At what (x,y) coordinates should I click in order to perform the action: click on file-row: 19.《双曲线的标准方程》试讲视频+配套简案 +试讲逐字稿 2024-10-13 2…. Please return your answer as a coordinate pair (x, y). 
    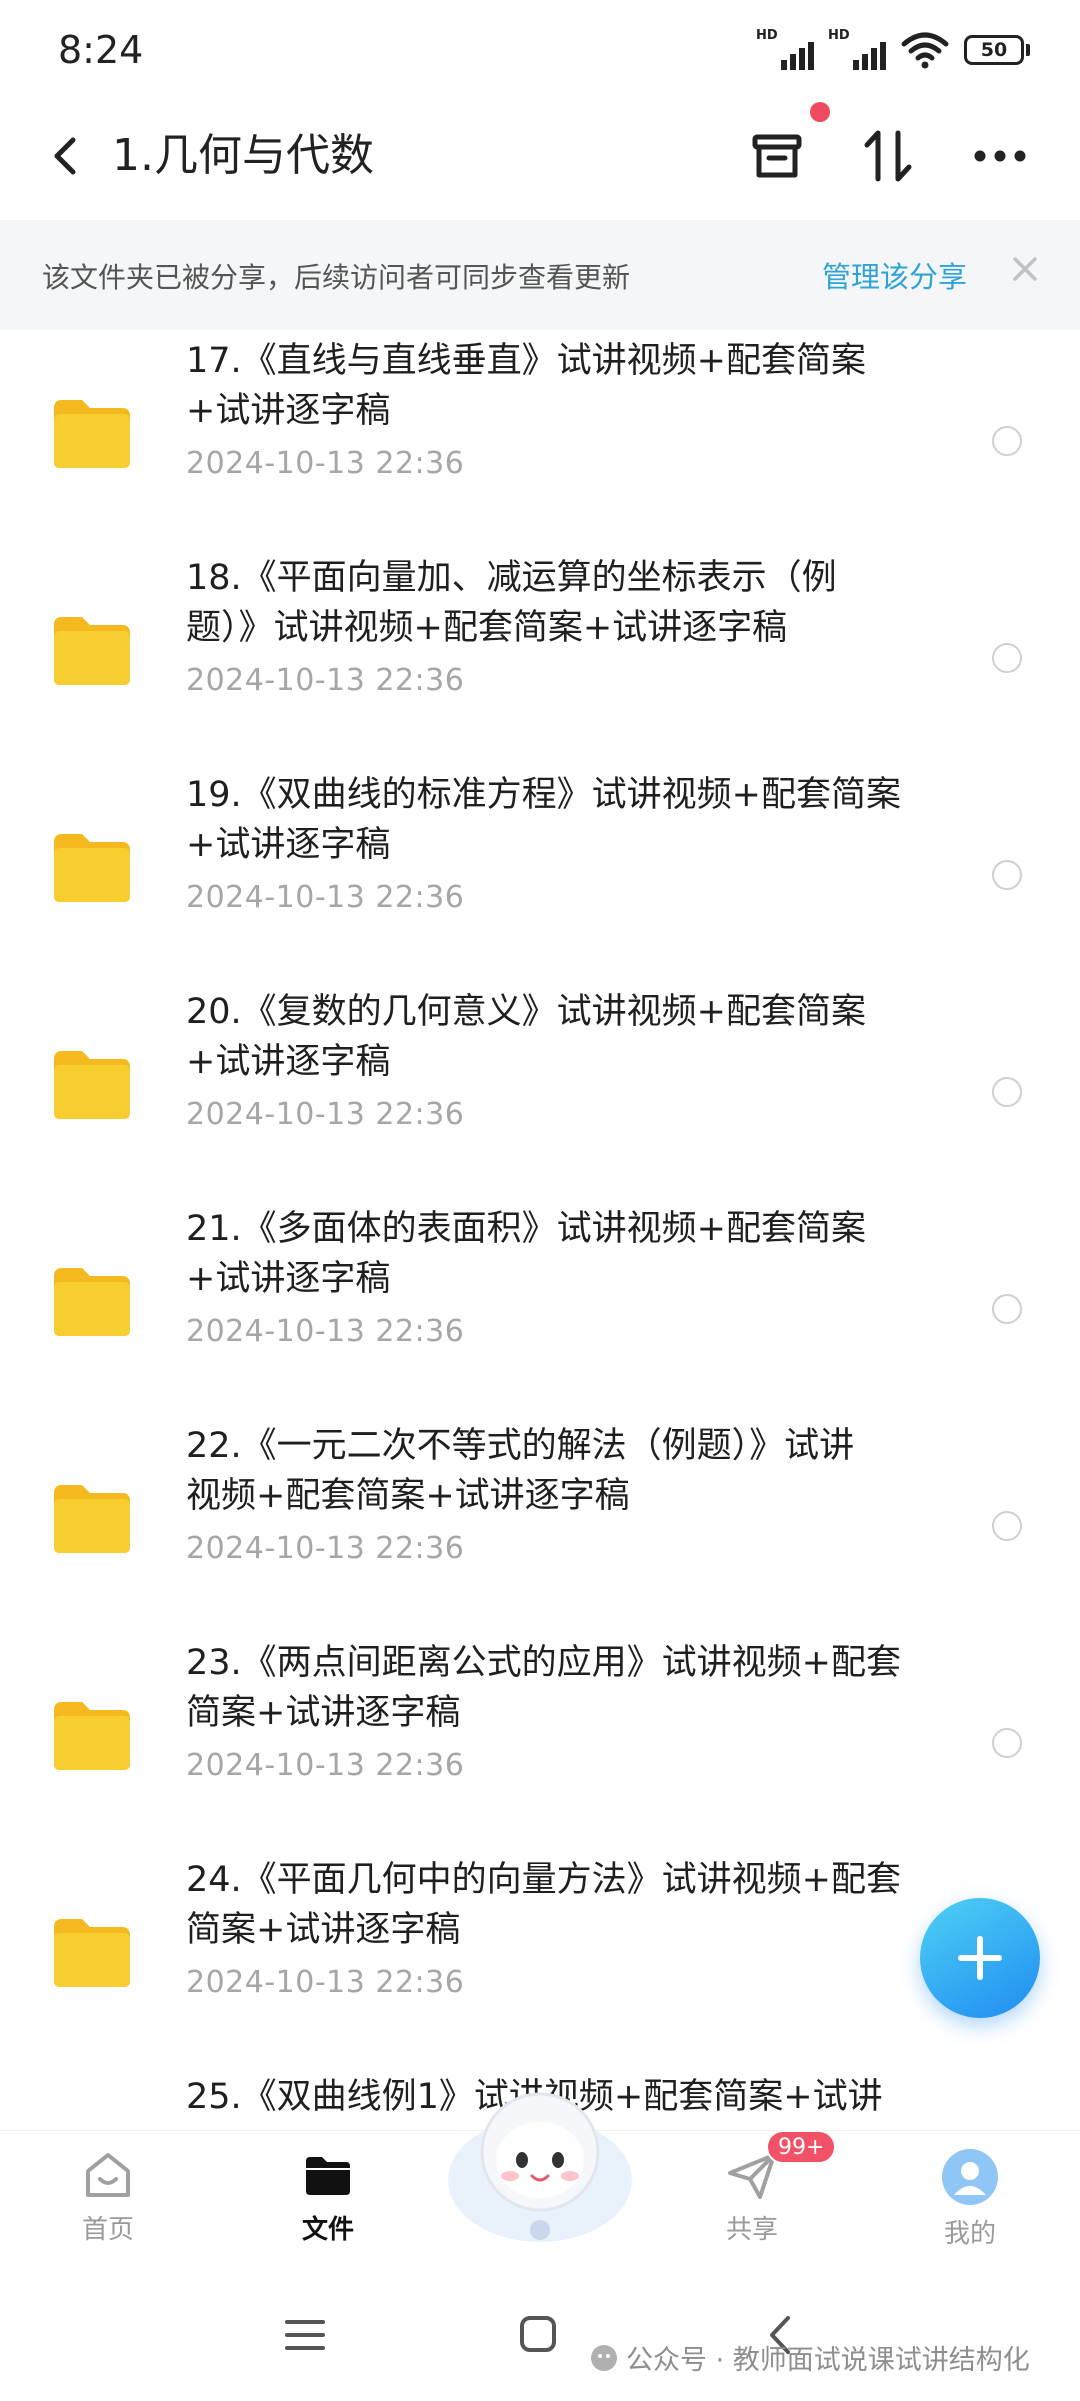
    Looking at the image, I should click on (540, 872).